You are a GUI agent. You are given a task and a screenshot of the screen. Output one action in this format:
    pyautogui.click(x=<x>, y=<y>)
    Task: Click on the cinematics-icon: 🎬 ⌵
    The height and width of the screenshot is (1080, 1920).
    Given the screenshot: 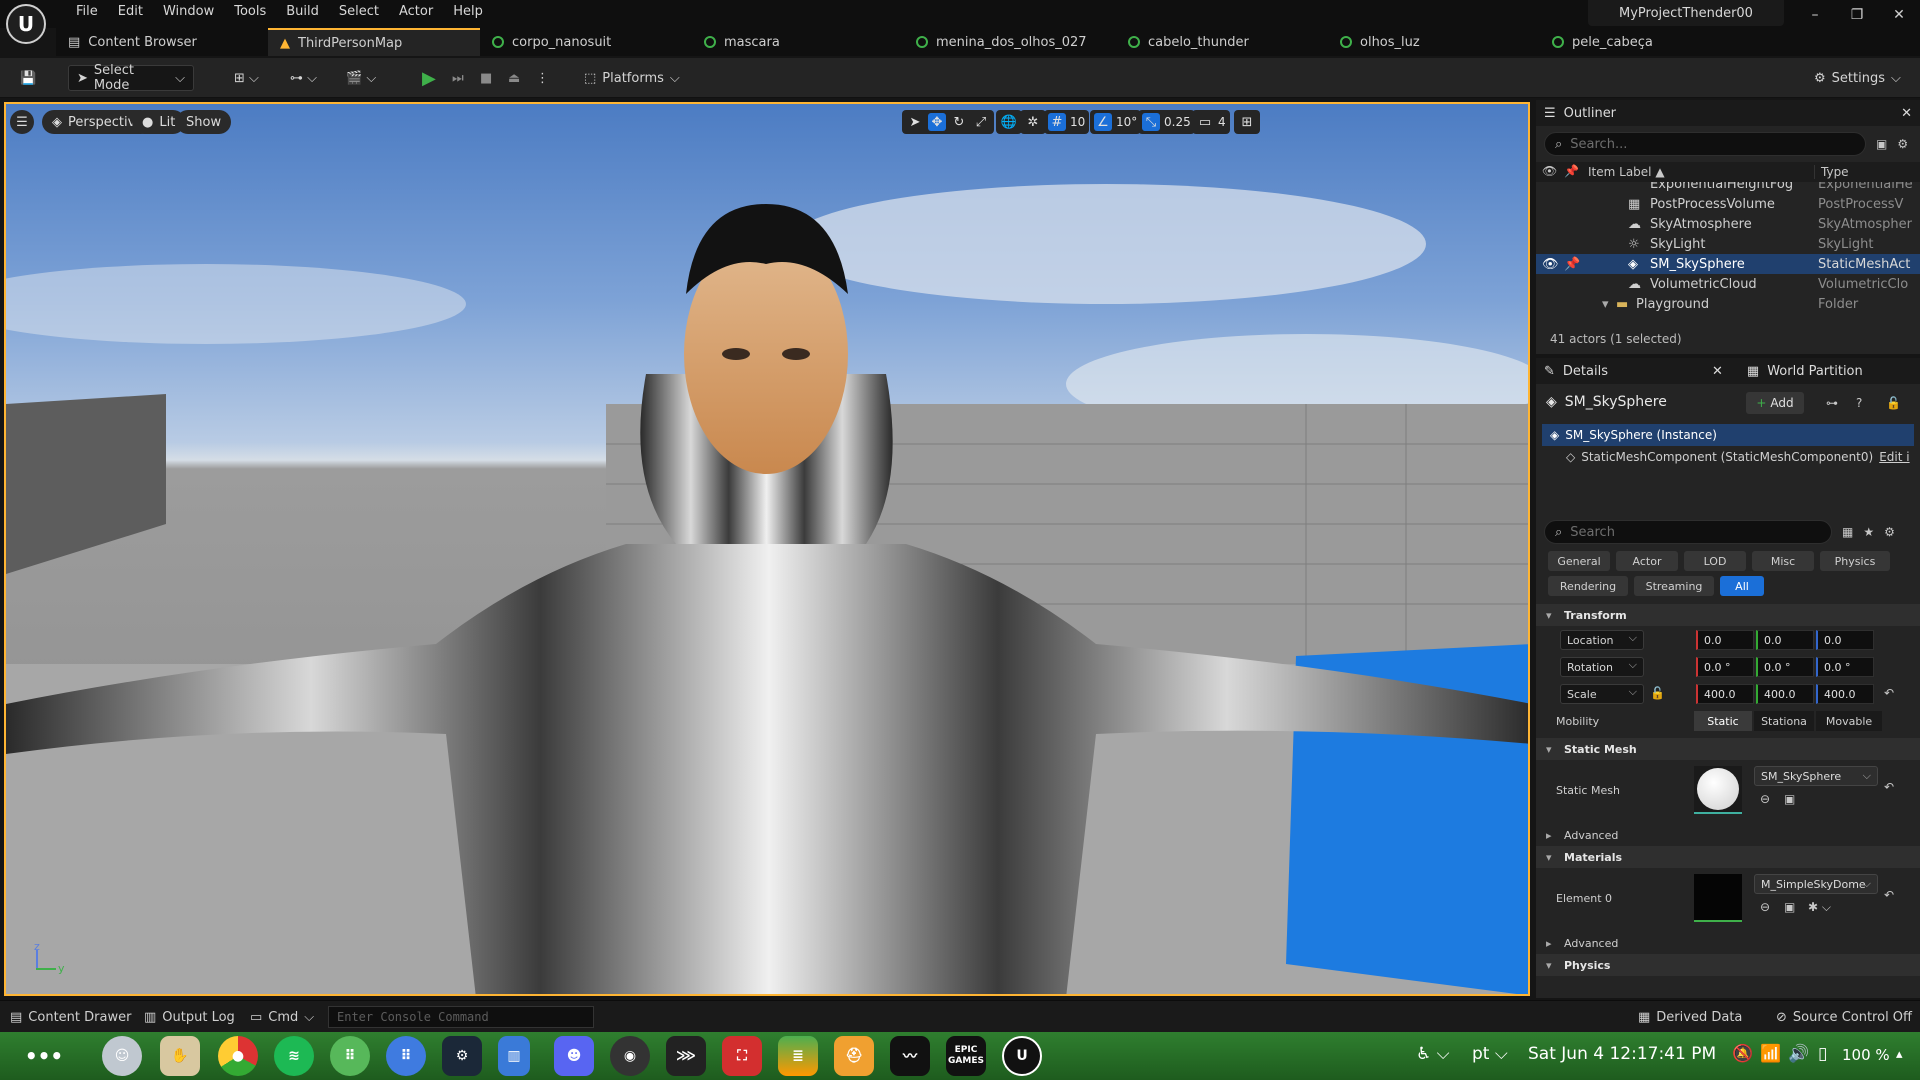 What is the action you would take?
    pyautogui.click(x=361, y=78)
    